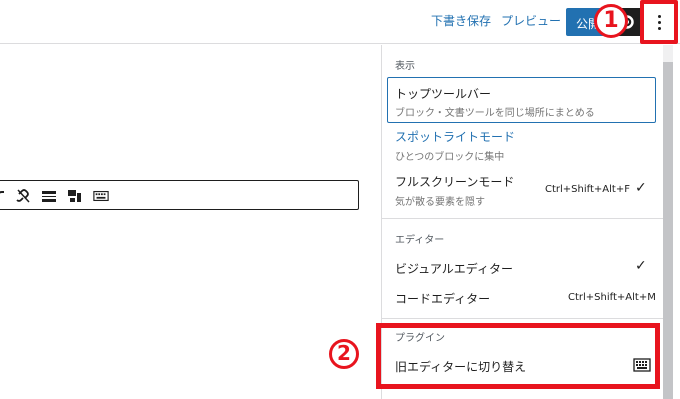 This screenshot has height=399, width=680. What do you see at coordinates (443, 94) in the screenshot?
I see `top-toolbar-label: トップツールバー` at bounding box center [443, 94].